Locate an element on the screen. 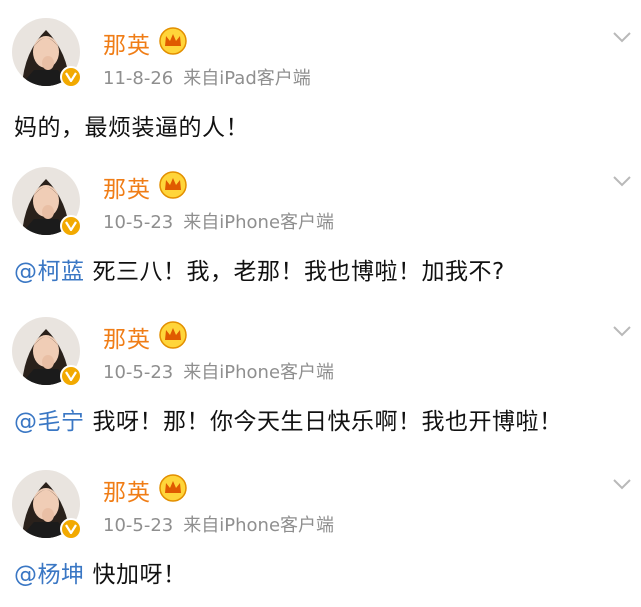 This screenshot has height=607, width=641. post-body: 死三八！我，老那！我也博啦！加我不? is located at coordinates (298, 272).